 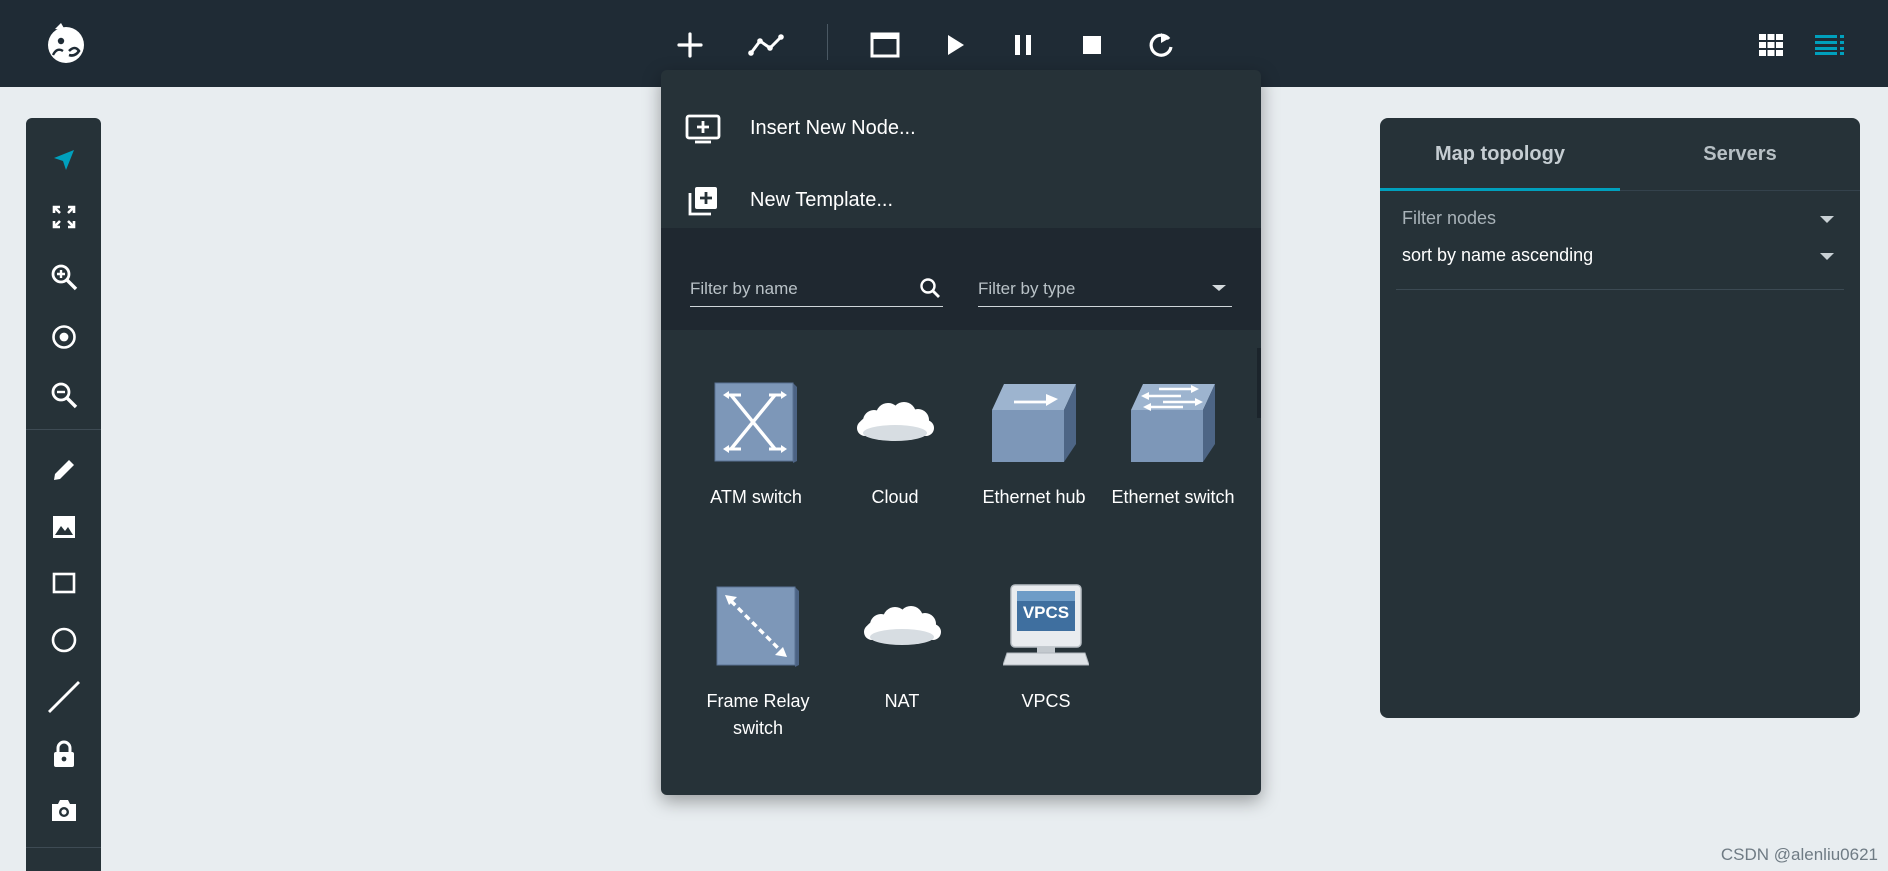 What do you see at coordinates (1620, 219) in the screenshot?
I see `filter-nodes-select: Filter nodes` at bounding box center [1620, 219].